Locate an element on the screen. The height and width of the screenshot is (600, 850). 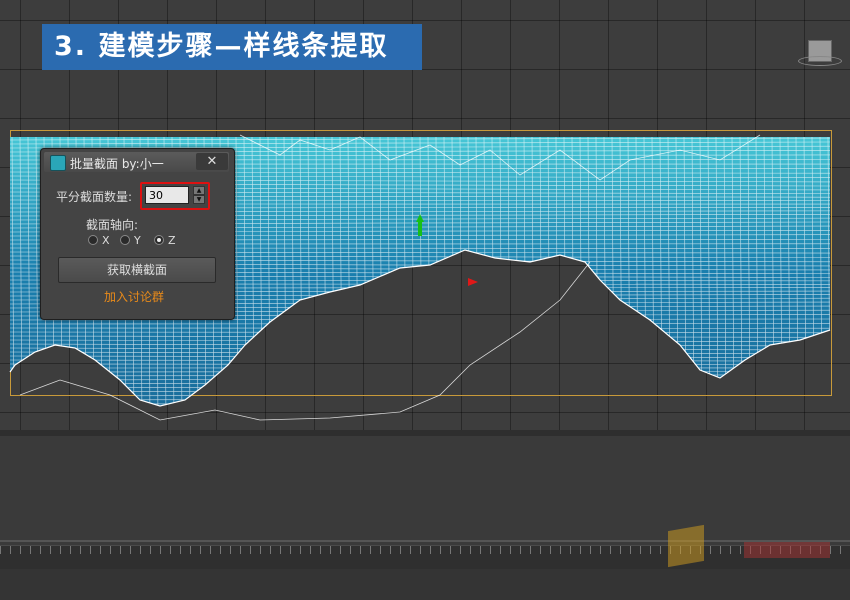
section-count-input is located at coordinates (167, 195).